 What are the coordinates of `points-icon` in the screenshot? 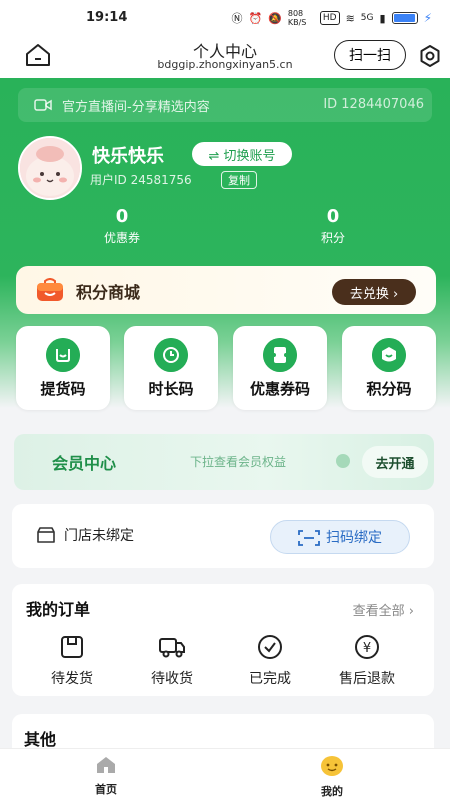 It's located at (389, 355).